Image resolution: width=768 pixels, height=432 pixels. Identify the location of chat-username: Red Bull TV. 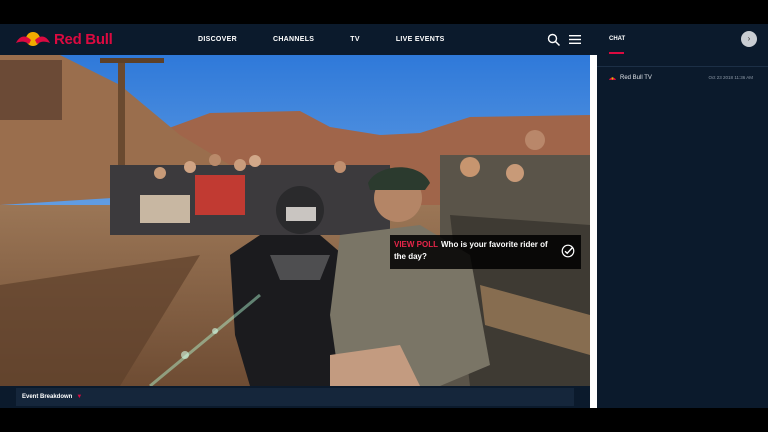
(636, 78).